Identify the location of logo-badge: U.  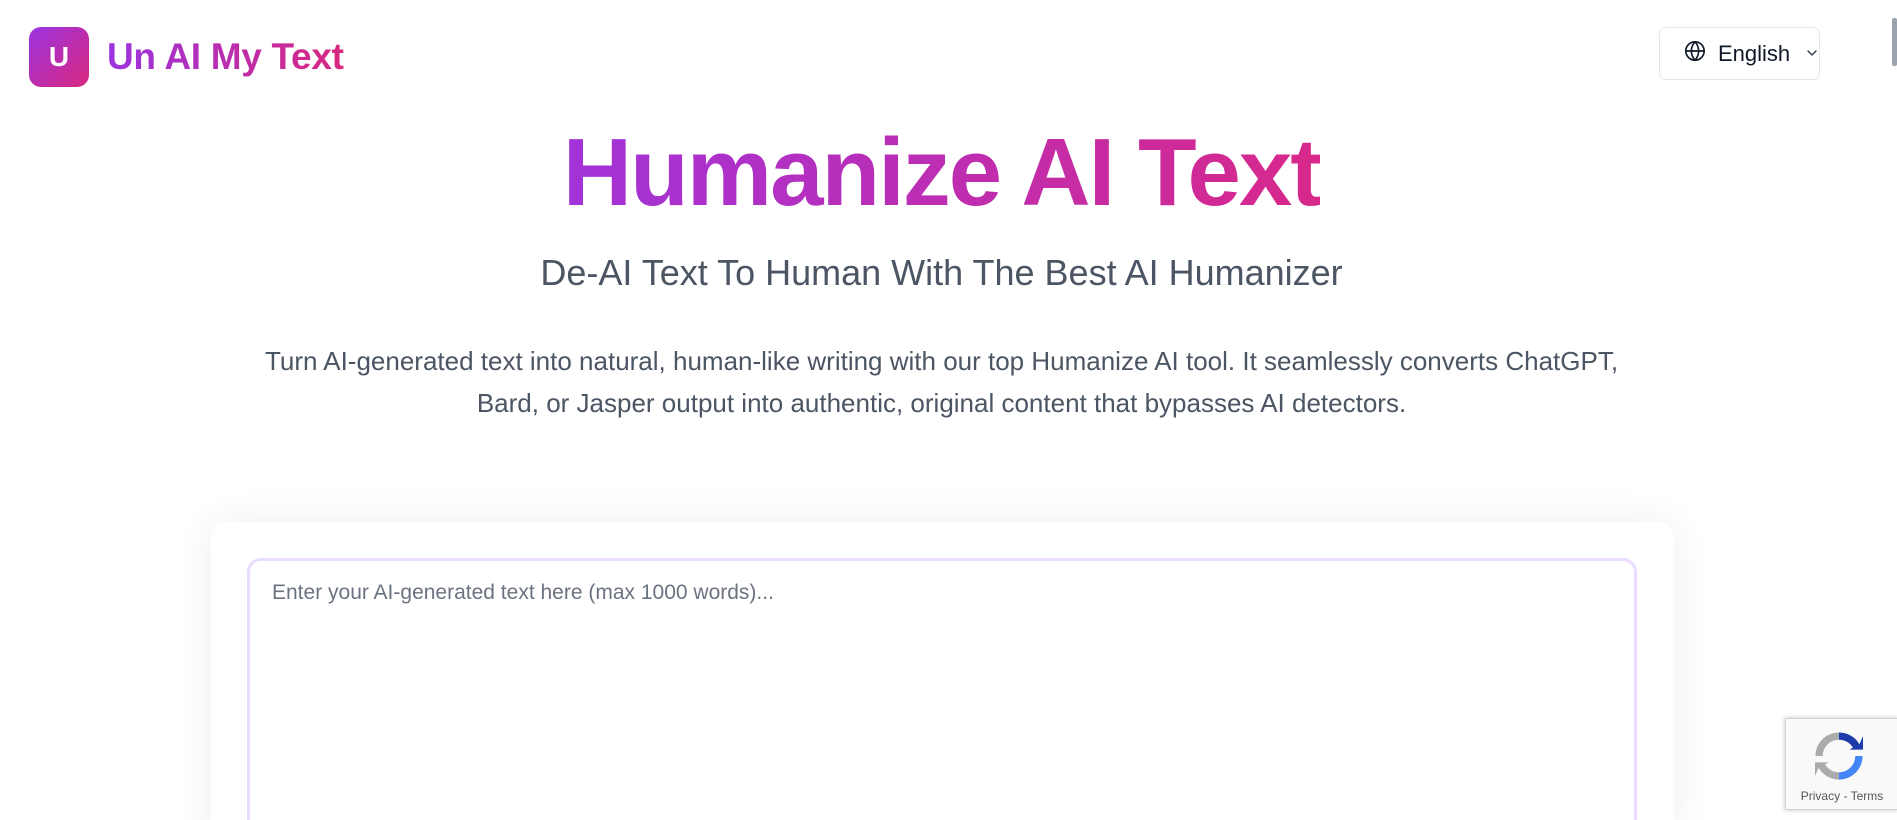
(59, 57).